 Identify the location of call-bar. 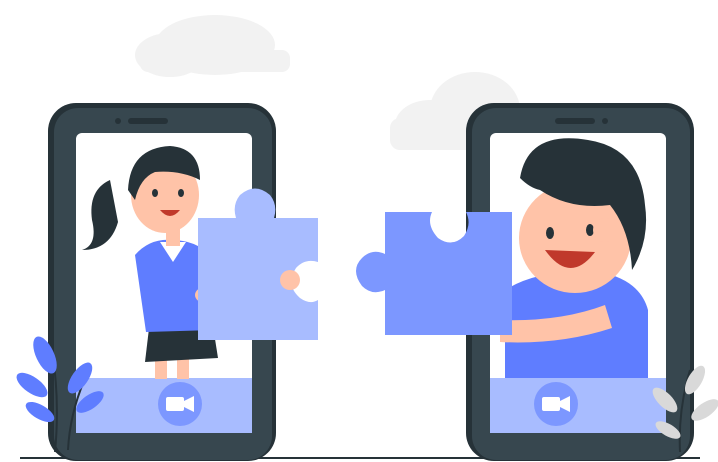
(578, 405).